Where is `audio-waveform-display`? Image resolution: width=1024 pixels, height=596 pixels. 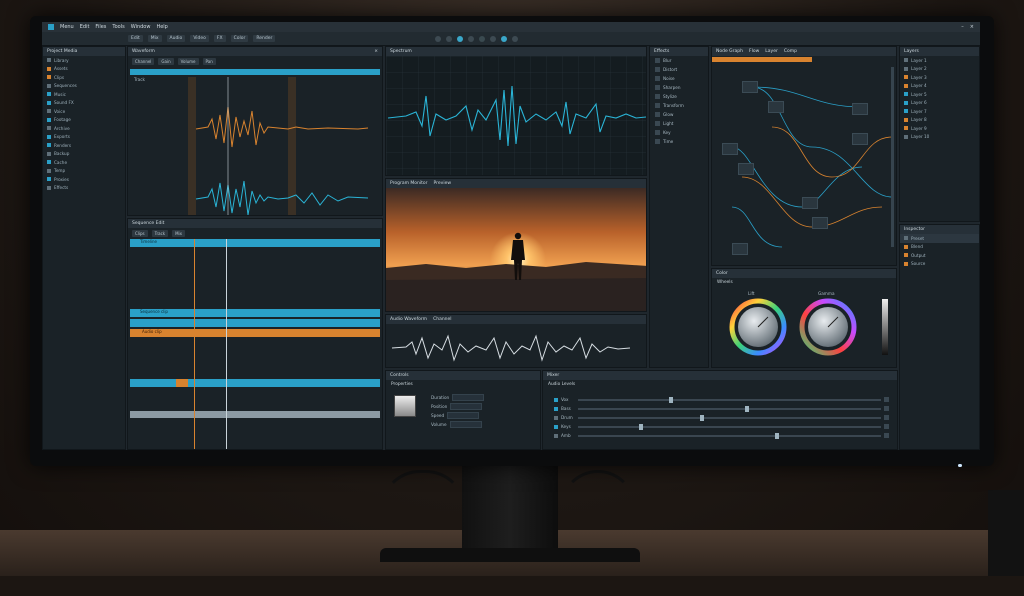 audio-waveform-display is located at coordinates (516, 346).